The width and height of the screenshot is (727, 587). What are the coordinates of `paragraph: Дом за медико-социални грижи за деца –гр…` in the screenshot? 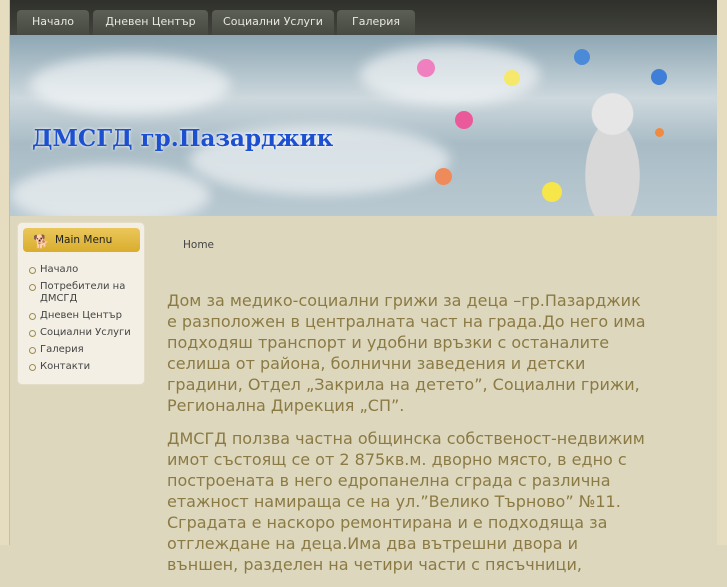 It's located at (406, 353).